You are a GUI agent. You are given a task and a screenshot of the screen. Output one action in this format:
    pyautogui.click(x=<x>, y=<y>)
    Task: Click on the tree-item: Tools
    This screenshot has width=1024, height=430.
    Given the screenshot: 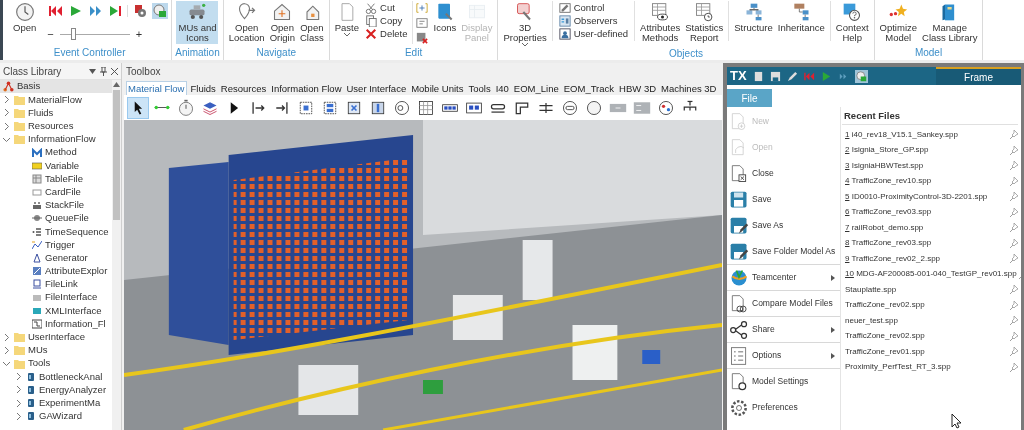 What is the action you would take?
    pyautogui.click(x=56, y=363)
    